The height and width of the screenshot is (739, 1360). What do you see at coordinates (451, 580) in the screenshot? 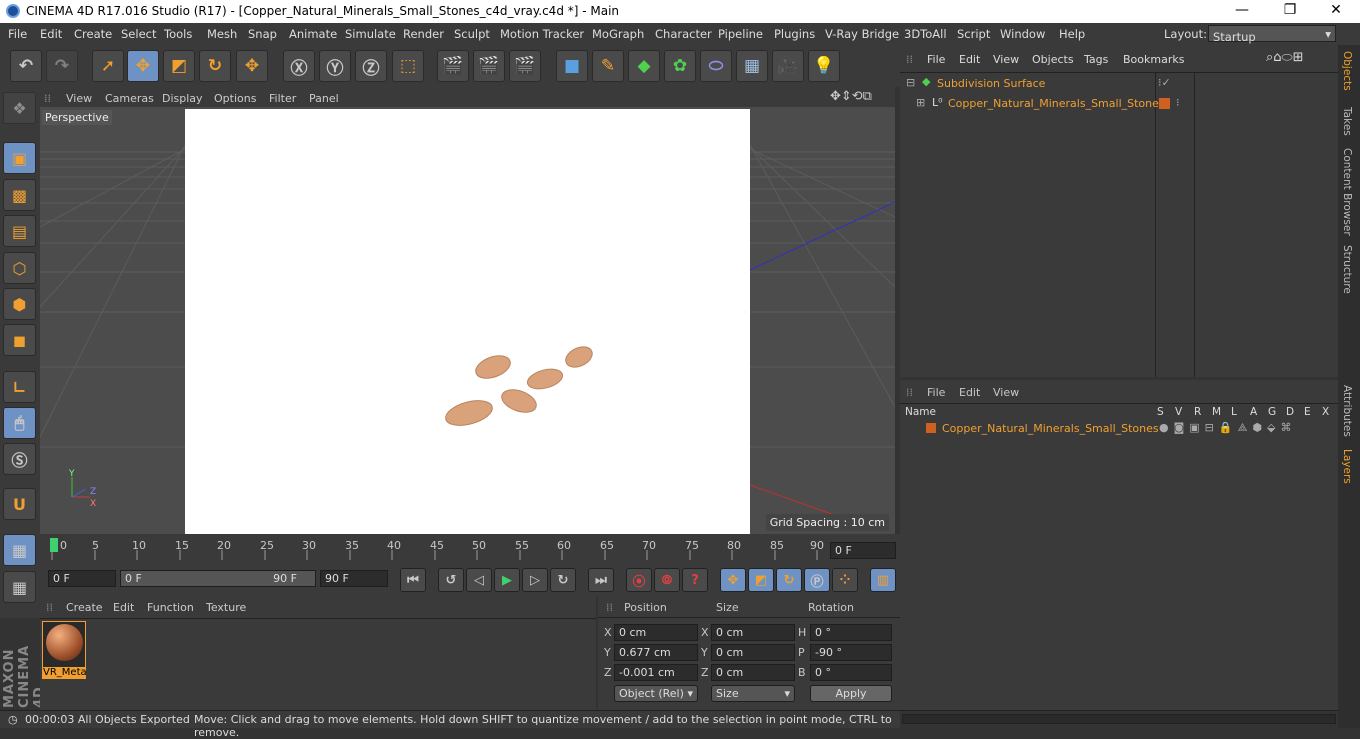
I see `prev-key-button: ↺` at bounding box center [451, 580].